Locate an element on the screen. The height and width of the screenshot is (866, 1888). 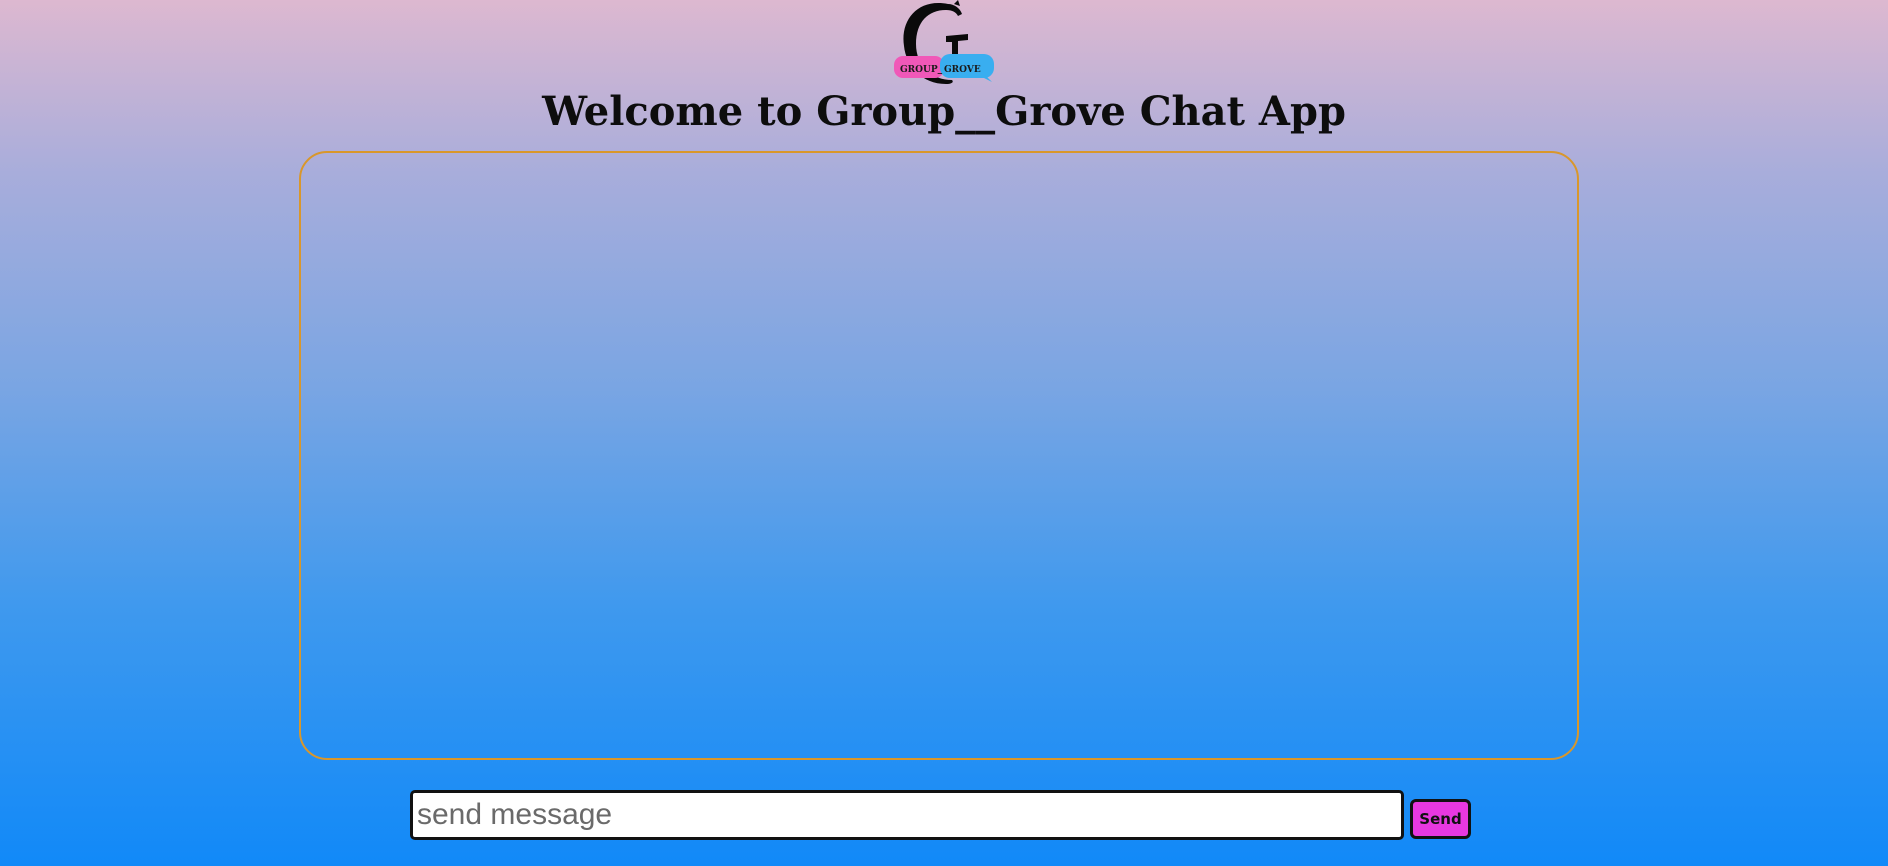
send-button: Send is located at coordinates (1440, 819).